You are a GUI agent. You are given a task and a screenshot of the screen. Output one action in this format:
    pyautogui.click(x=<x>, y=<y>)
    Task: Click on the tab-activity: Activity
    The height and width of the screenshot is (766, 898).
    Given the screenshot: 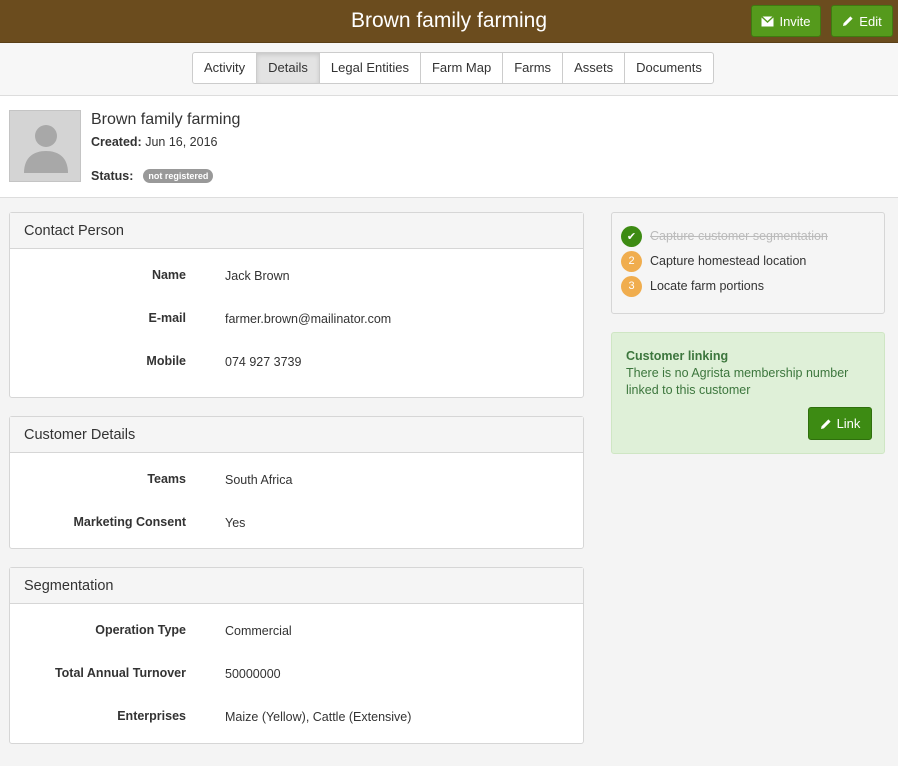 What is the action you would take?
    pyautogui.click(x=225, y=68)
    